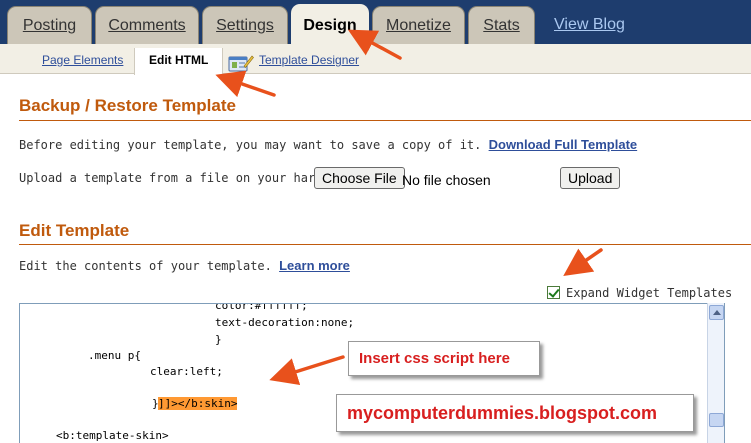 The width and height of the screenshot is (751, 443). What do you see at coordinates (186, 371) in the screenshot?
I see `code-line: clear:left;` at bounding box center [186, 371].